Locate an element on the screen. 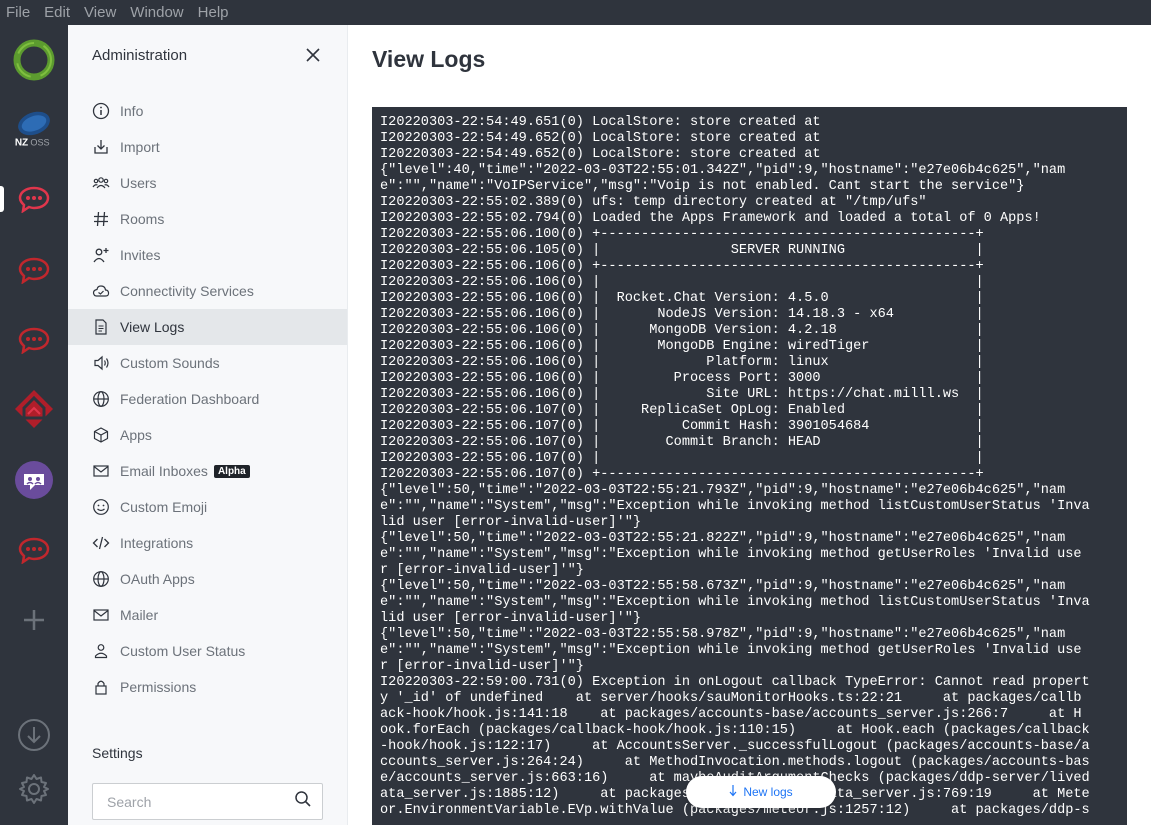 The width and height of the screenshot is (1151, 825). sidebar-item-oauth-apps: OAuth Apps is located at coordinates (207, 579).